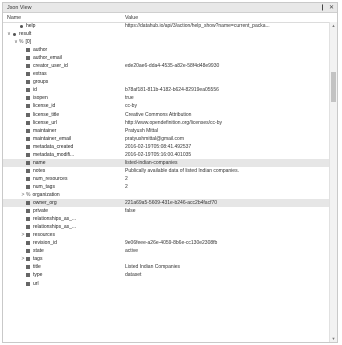 The height and width of the screenshot is (345, 342). What do you see at coordinates (35, 90) in the screenshot?
I see `tree-row-key: id` at bounding box center [35, 90].